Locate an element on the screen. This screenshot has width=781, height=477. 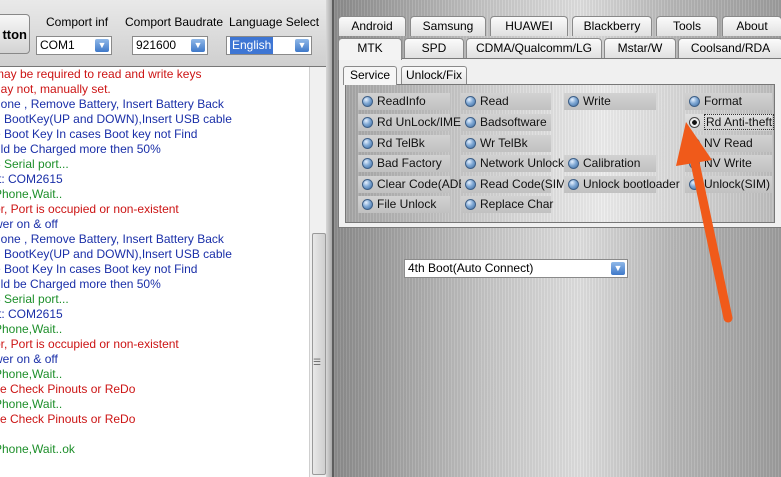
option-read-code-sim: Read Code(SIM) is located at coordinates (515, 184).